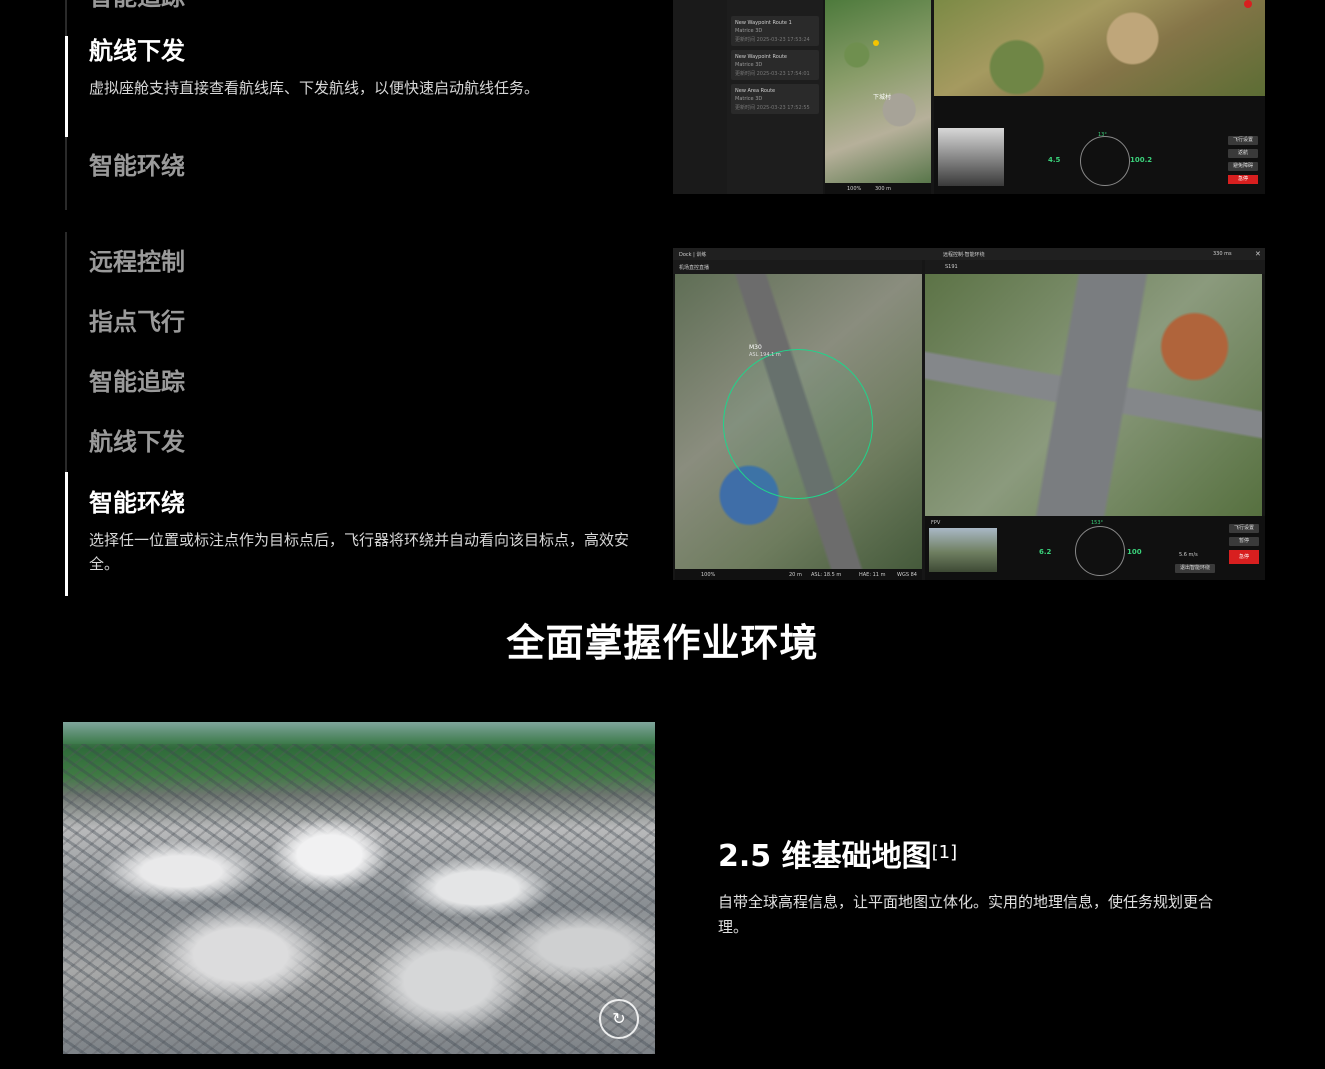  What do you see at coordinates (693, 255) in the screenshot?
I see `window-title: Dock | 训练` at bounding box center [693, 255].